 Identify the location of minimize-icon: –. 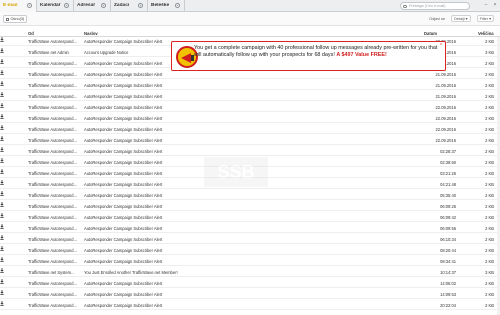
(486, 5).